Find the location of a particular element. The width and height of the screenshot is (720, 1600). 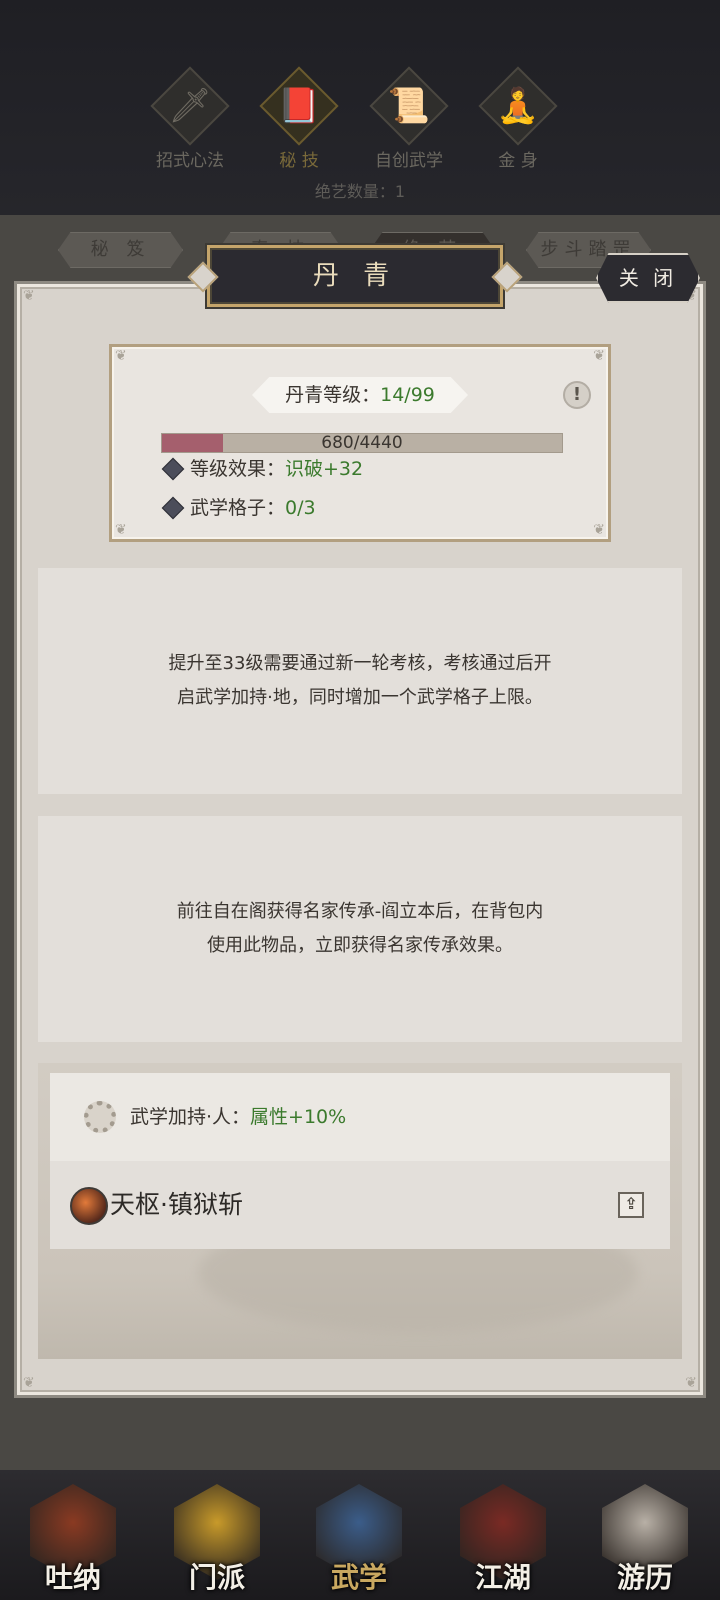

bottom-navigation: 吐纳 门派 武学 江湖 游历 is located at coordinates (360, 1535).